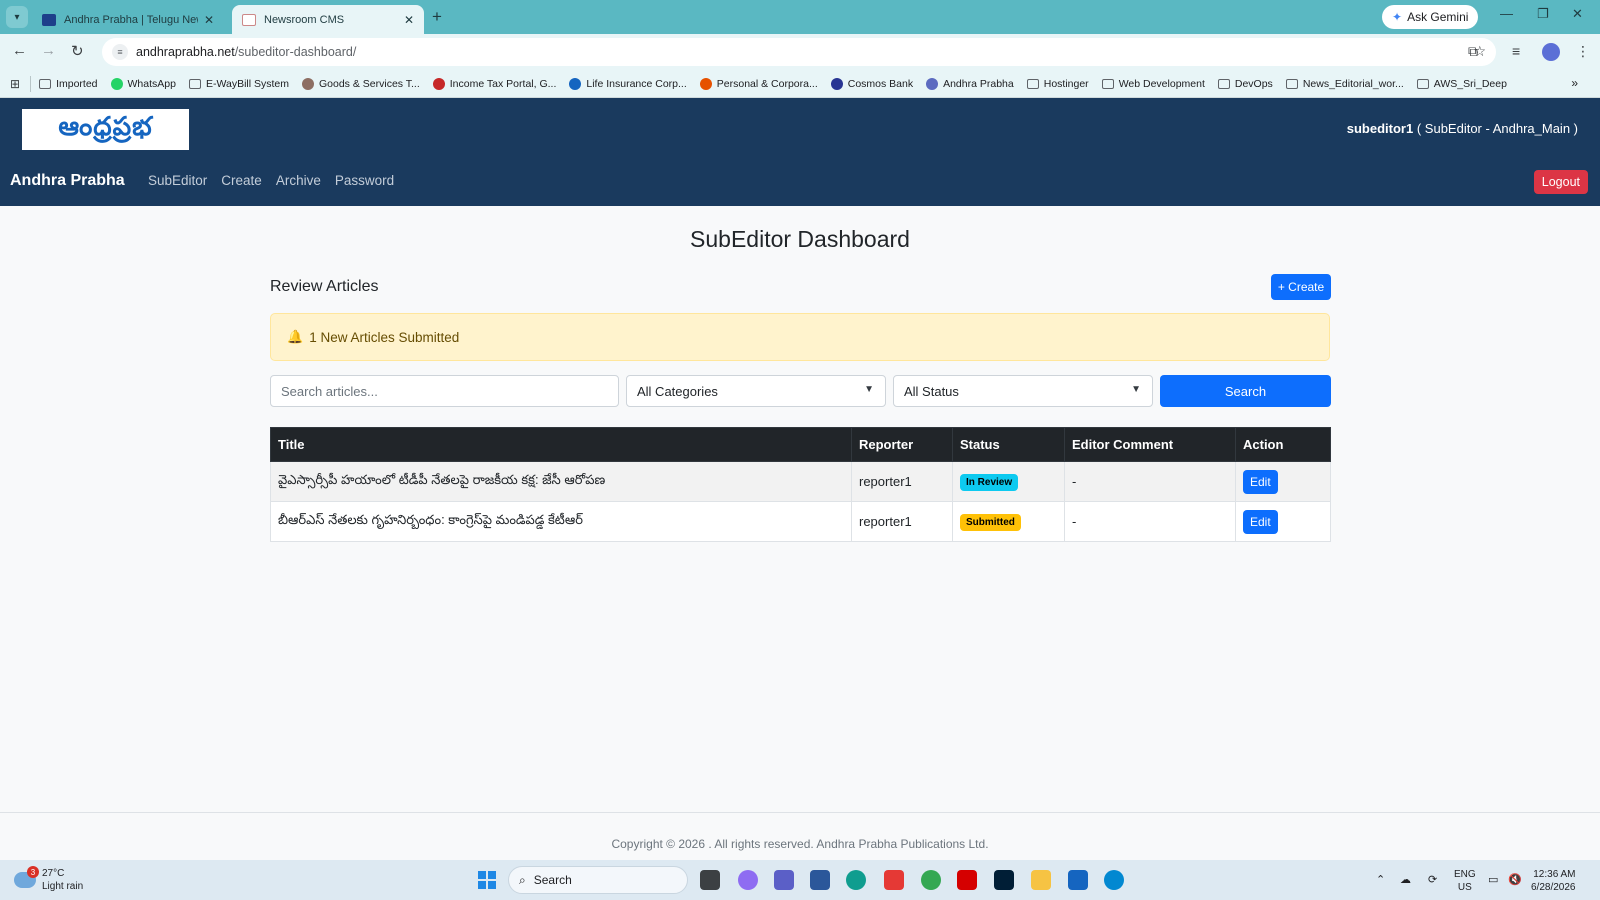 The height and width of the screenshot is (900, 1600). What do you see at coordinates (241, 180) in the screenshot?
I see `nav-create: Create` at bounding box center [241, 180].